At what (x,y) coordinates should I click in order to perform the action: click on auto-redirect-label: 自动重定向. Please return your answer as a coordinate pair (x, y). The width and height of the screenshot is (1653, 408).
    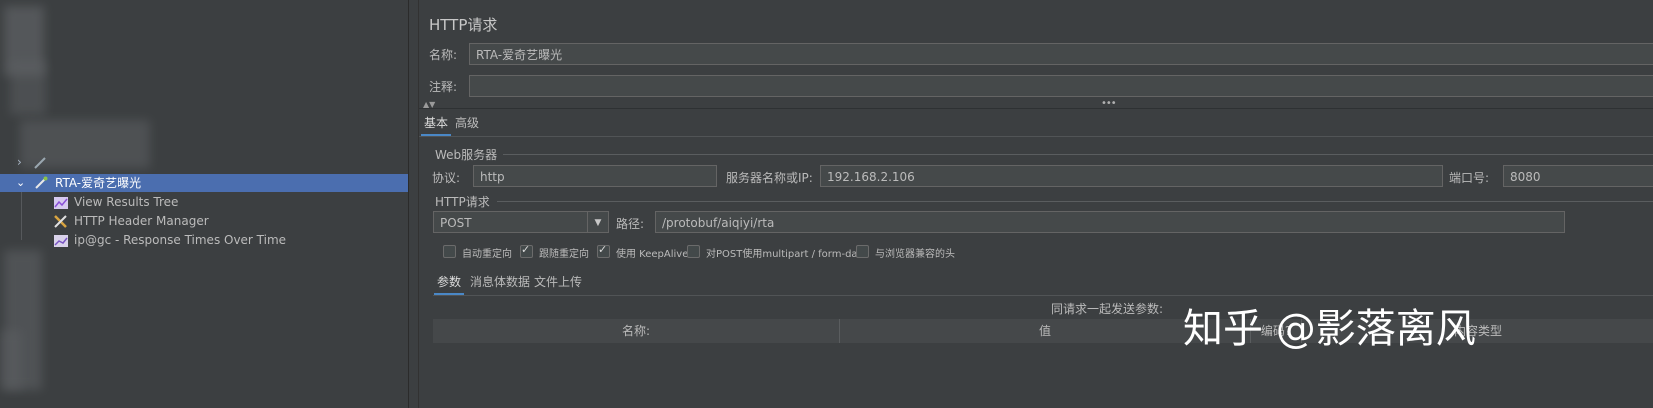
    Looking at the image, I should click on (487, 254).